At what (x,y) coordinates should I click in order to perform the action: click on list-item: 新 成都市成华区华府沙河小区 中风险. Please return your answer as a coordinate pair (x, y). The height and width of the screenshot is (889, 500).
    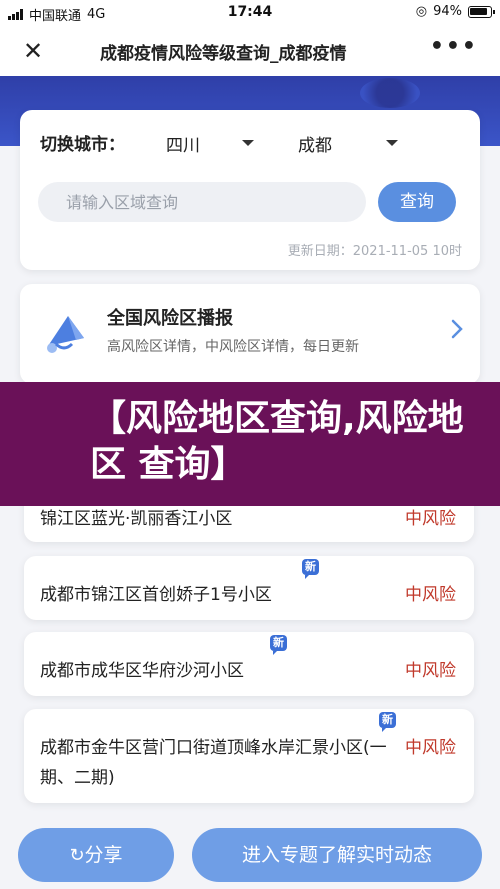
    Looking at the image, I should click on (249, 664).